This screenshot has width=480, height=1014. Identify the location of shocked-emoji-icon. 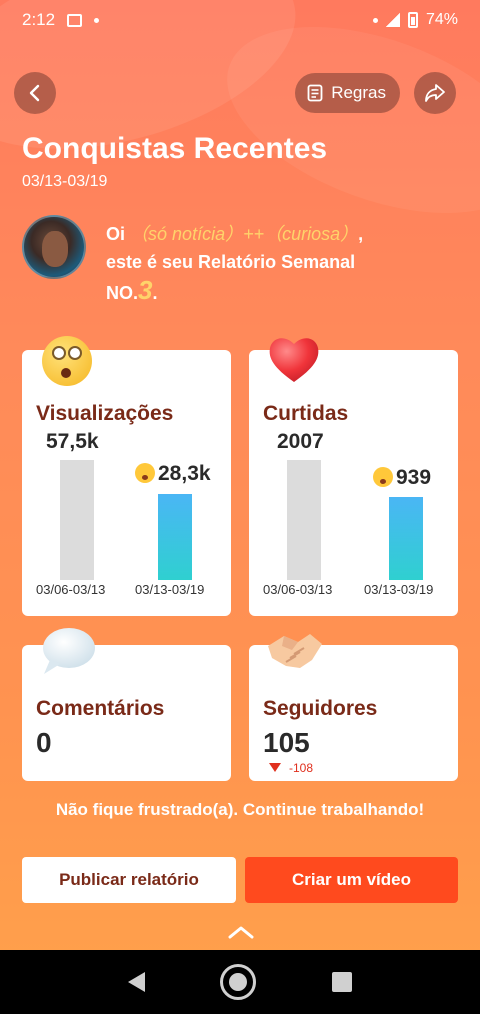
(67, 361).